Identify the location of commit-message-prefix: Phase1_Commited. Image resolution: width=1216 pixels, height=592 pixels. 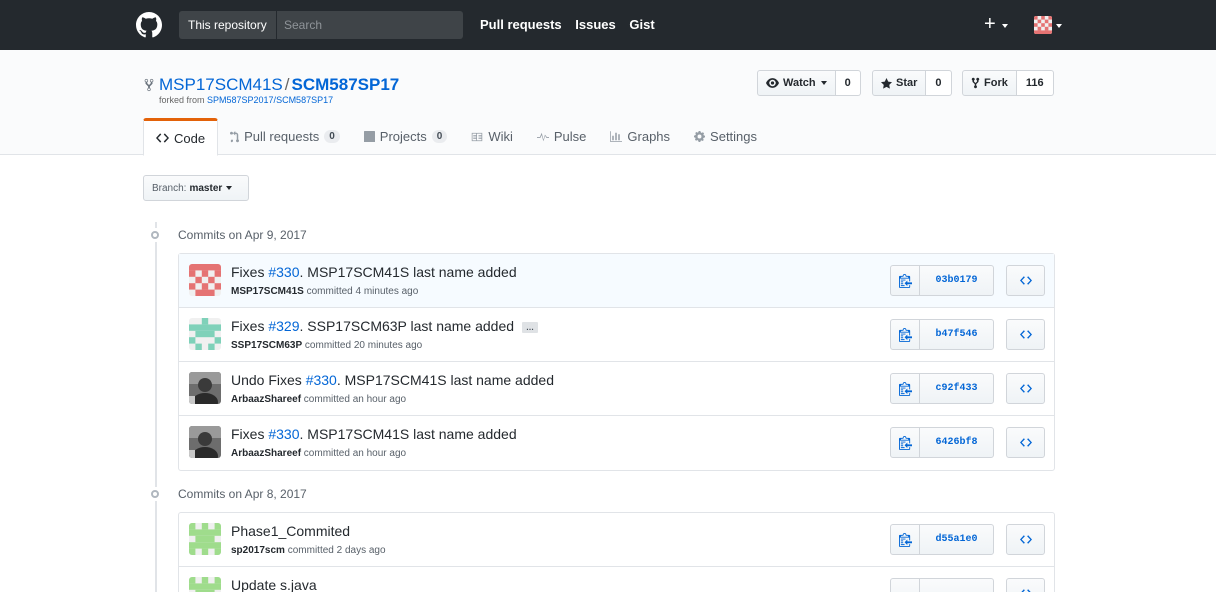
(291, 531).